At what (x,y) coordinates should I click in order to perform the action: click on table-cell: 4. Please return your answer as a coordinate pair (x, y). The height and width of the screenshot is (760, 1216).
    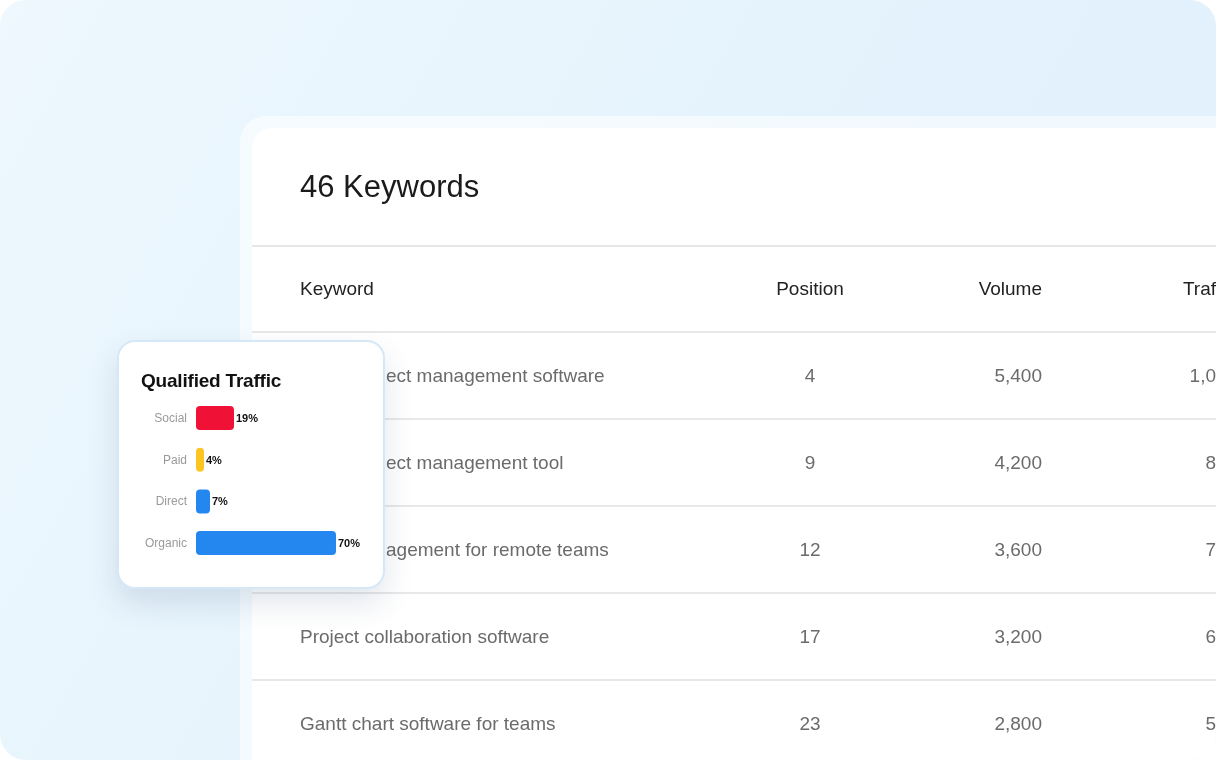
    Looking at the image, I should click on (810, 375).